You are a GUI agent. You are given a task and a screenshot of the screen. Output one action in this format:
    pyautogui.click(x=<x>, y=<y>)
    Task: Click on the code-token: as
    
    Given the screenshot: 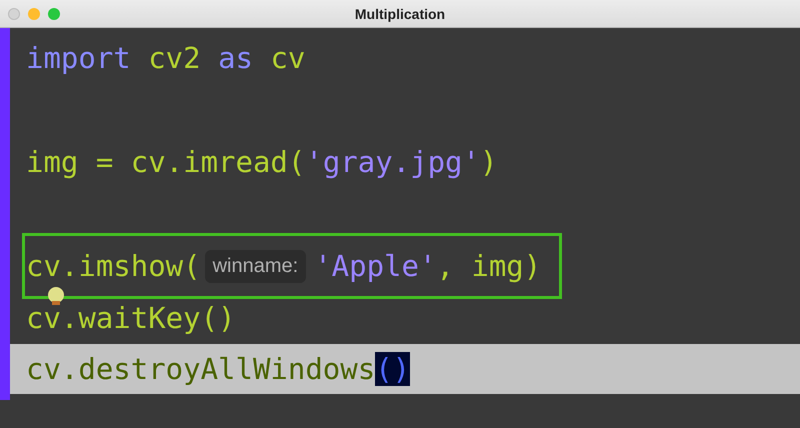 What is the action you would take?
    pyautogui.click(x=235, y=58)
    